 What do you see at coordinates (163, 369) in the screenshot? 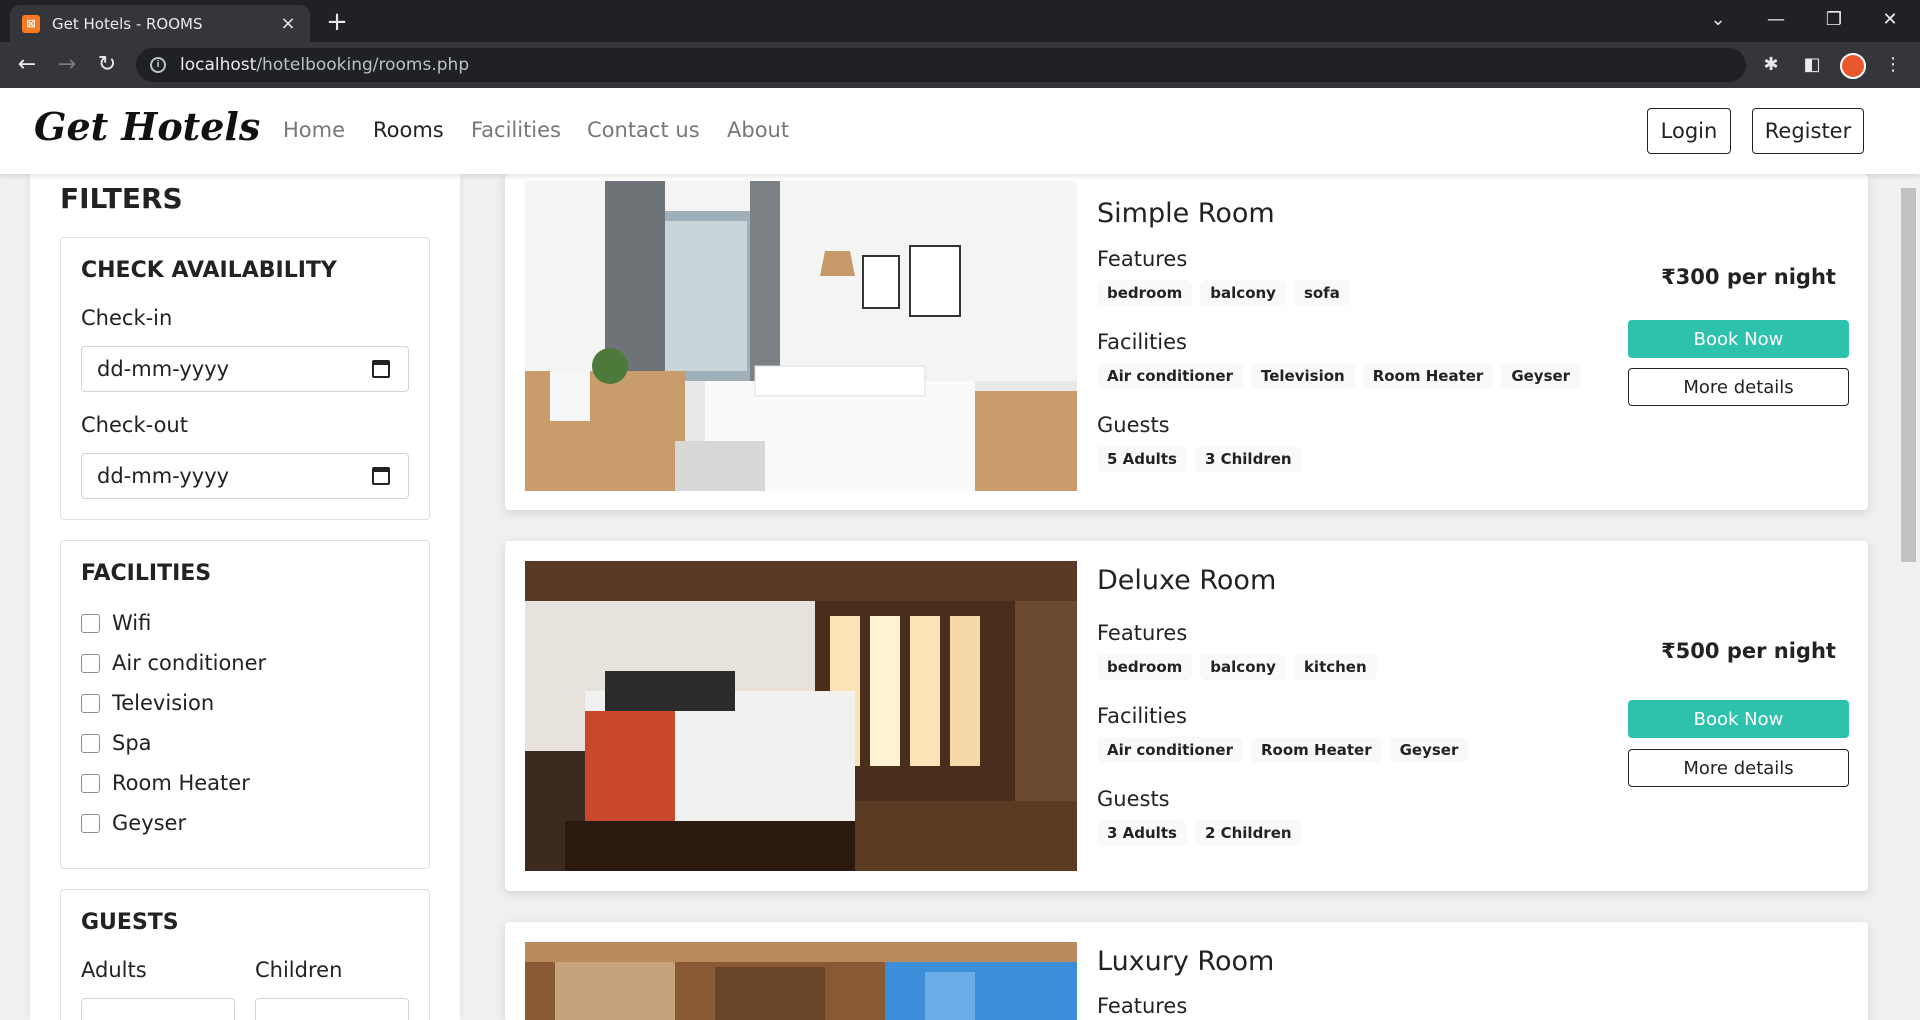
I see `checkin-placeholder: dd-mm-yyyy` at bounding box center [163, 369].